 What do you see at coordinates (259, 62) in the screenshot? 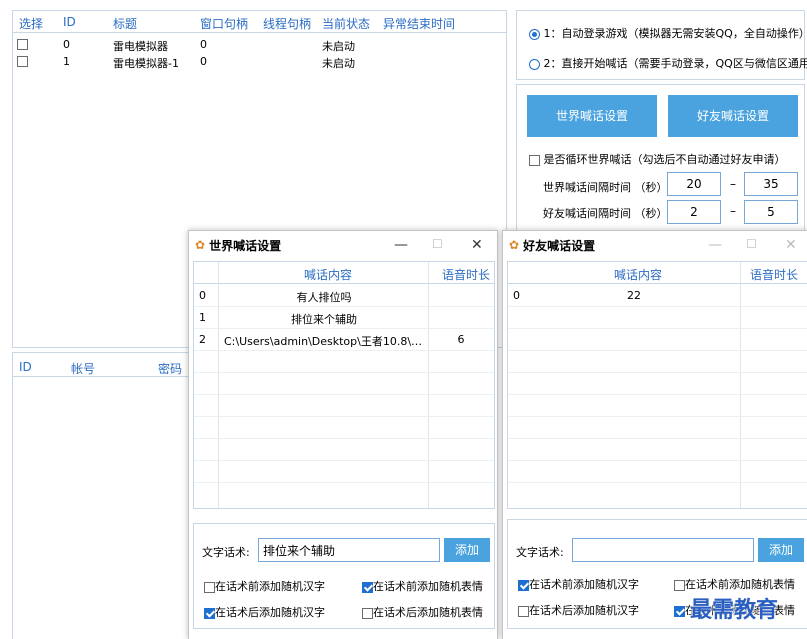
I see `table-row: 1 雷电模拟器-1 0 未启动` at bounding box center [259, 62].